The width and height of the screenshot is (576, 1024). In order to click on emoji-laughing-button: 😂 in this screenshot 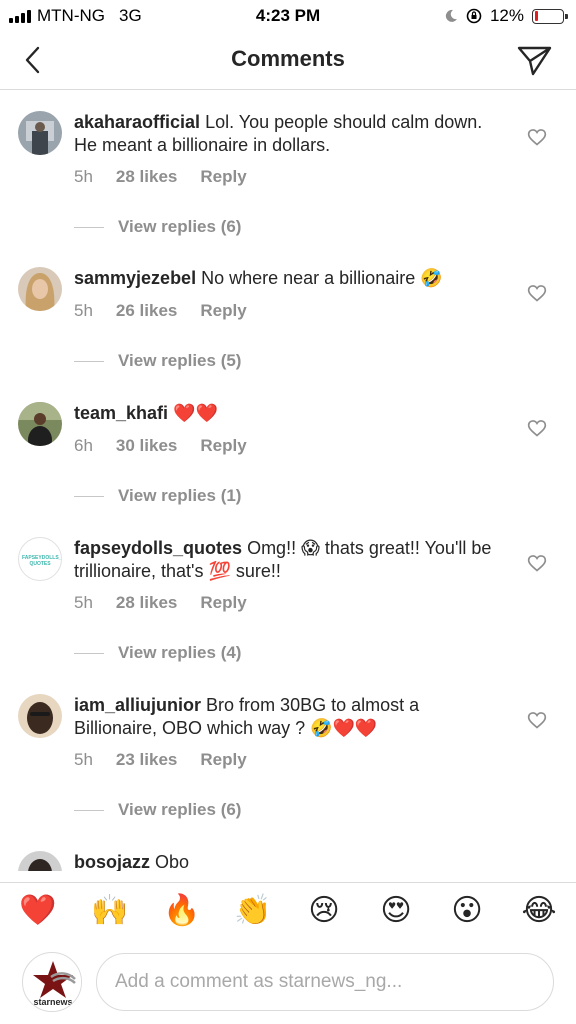, I will do `click(539, 911)`.